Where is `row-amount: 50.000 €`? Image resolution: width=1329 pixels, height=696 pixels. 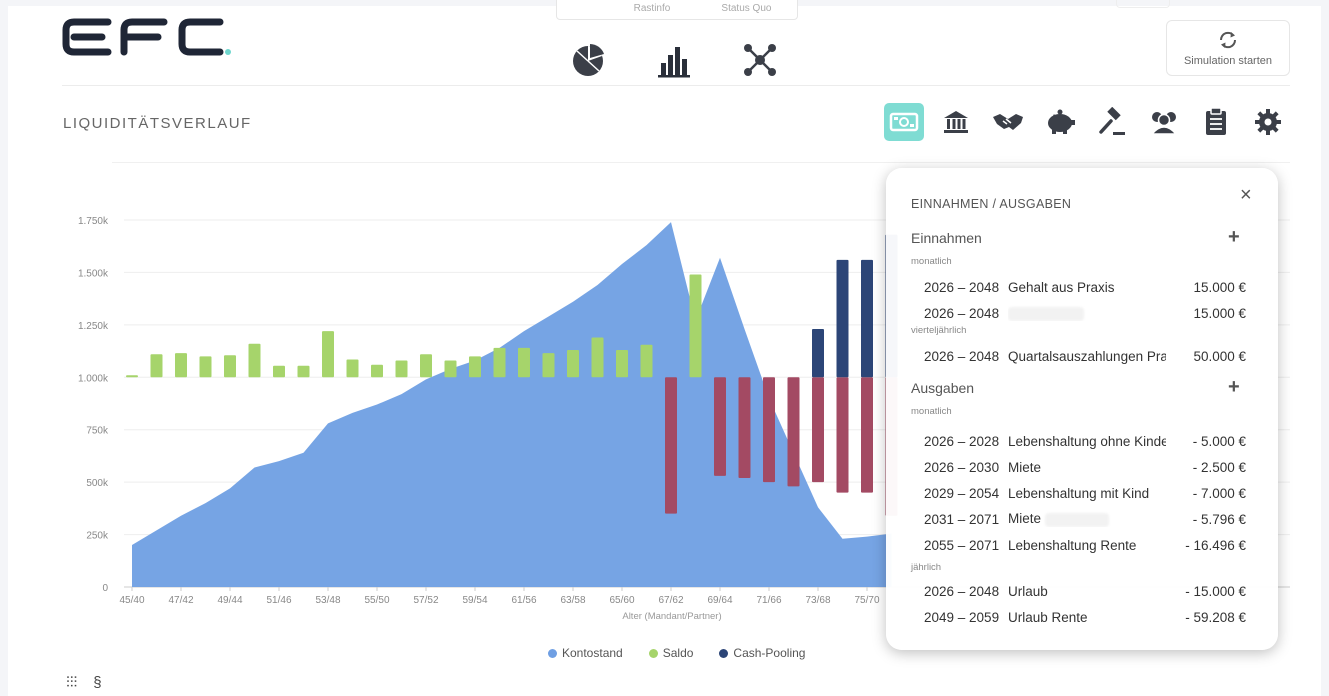 row-amount: 50.000 € is located at coordinates (1219, 356).